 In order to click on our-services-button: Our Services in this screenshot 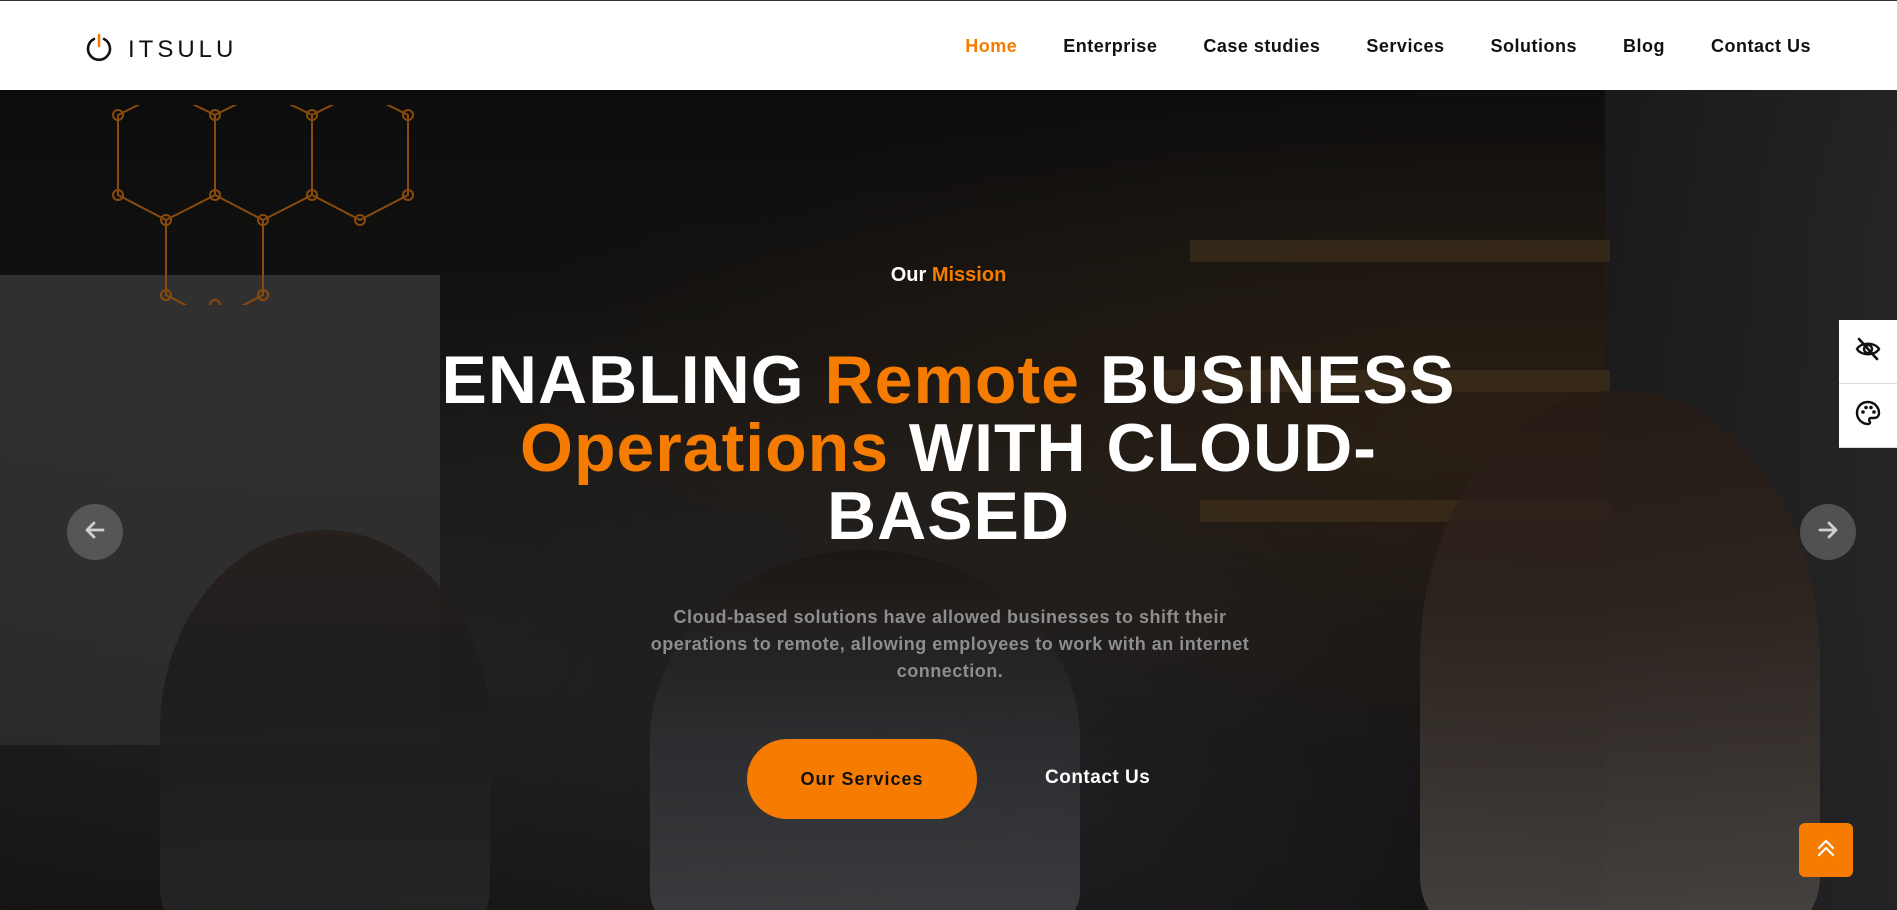, I will do `click(862, 779)`.